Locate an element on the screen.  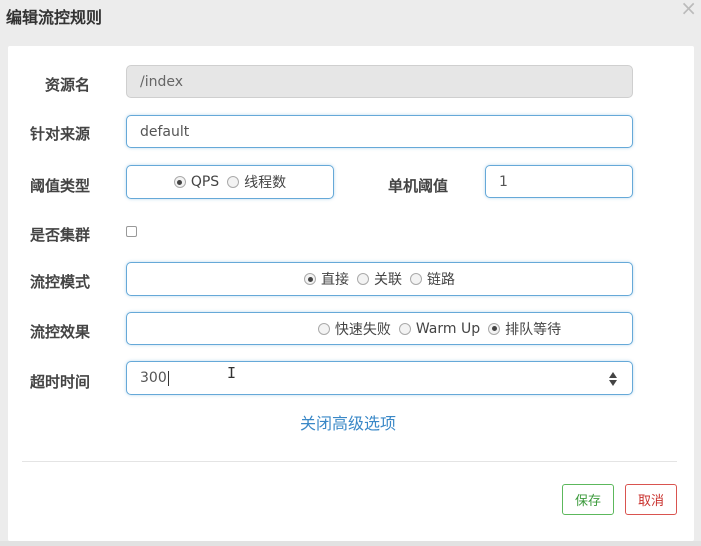
radio-relate-label: 关联 is located at coordinates (388, 280).